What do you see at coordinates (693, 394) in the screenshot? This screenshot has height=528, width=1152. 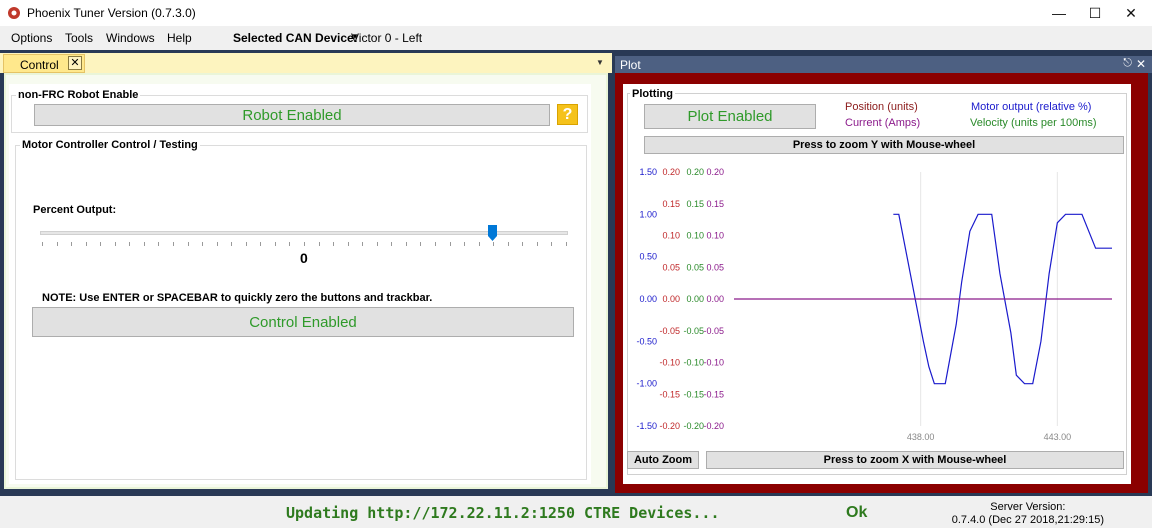 I see `velocity-axis-tick: -0.15` at bounding box center [693, 394].